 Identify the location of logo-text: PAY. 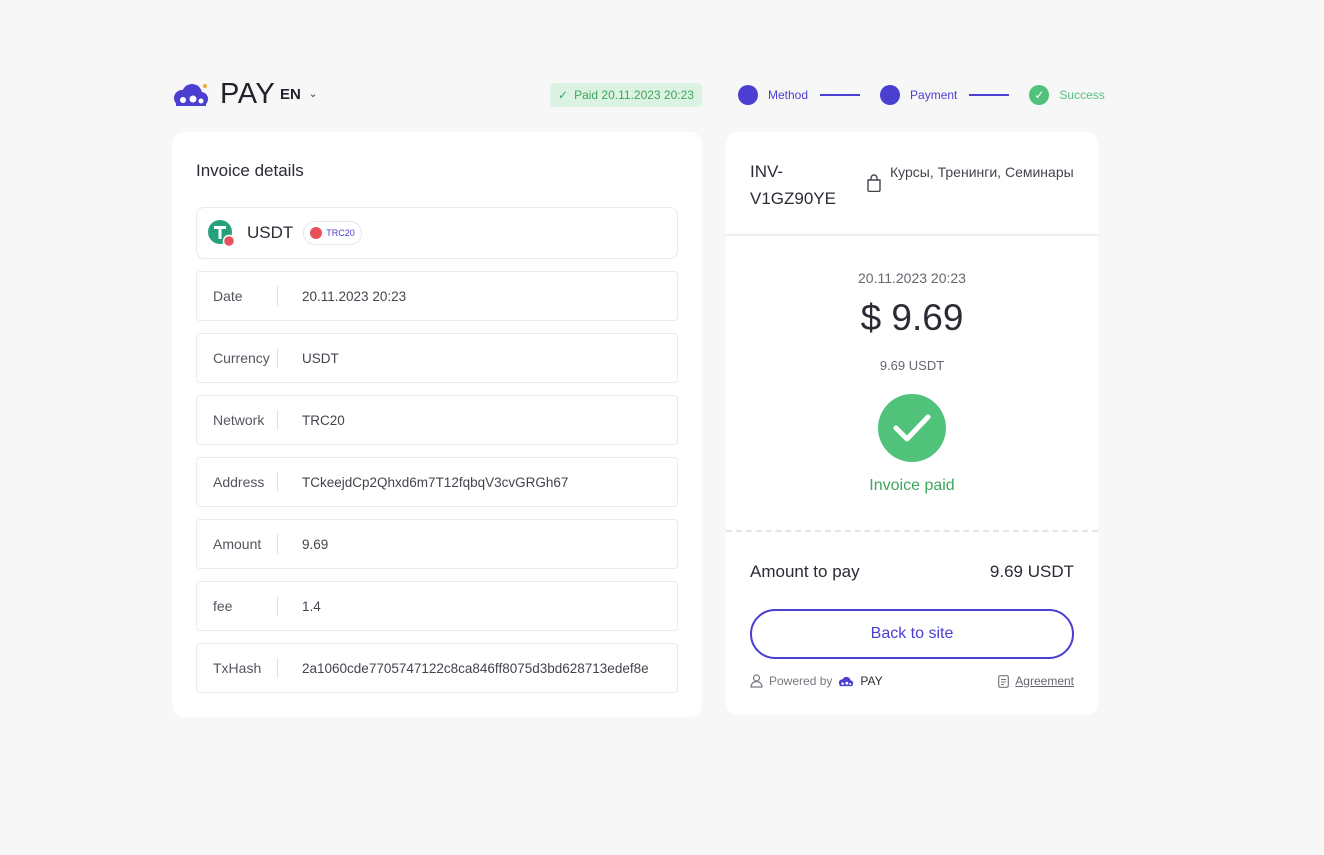
(248, 94).